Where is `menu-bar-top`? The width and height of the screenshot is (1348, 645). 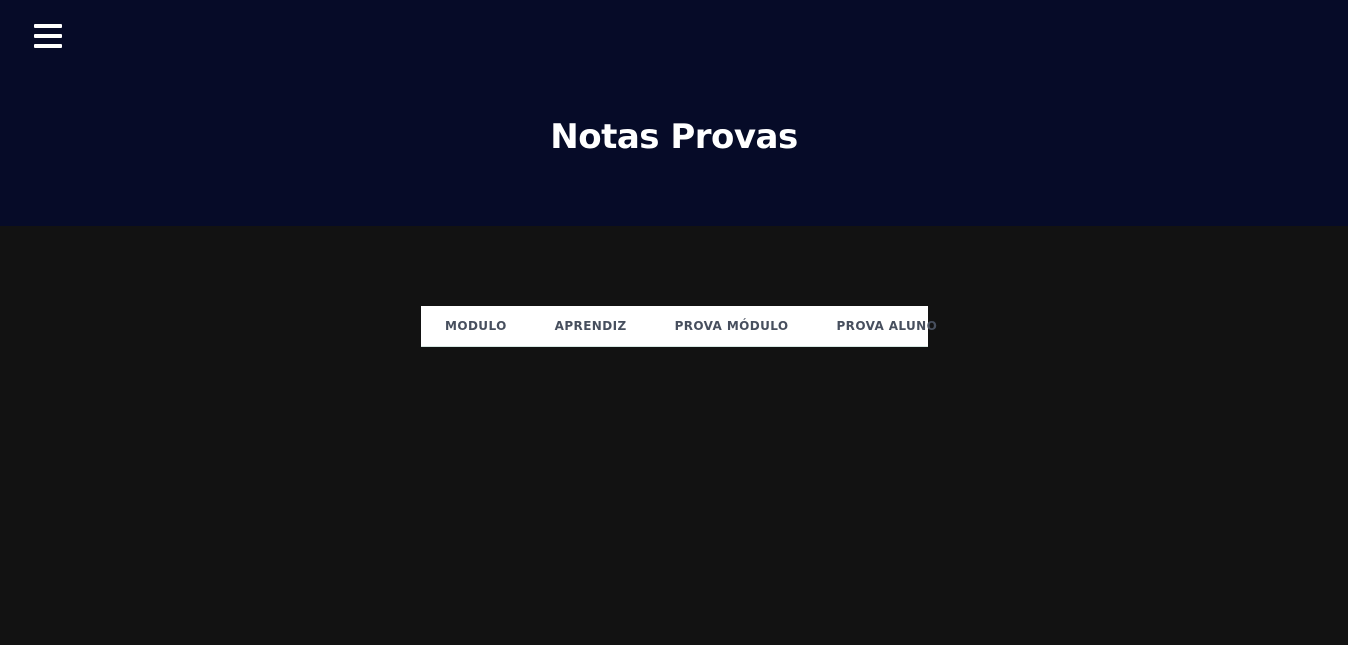
menu-bar-top is located at coordinates (48, 26).